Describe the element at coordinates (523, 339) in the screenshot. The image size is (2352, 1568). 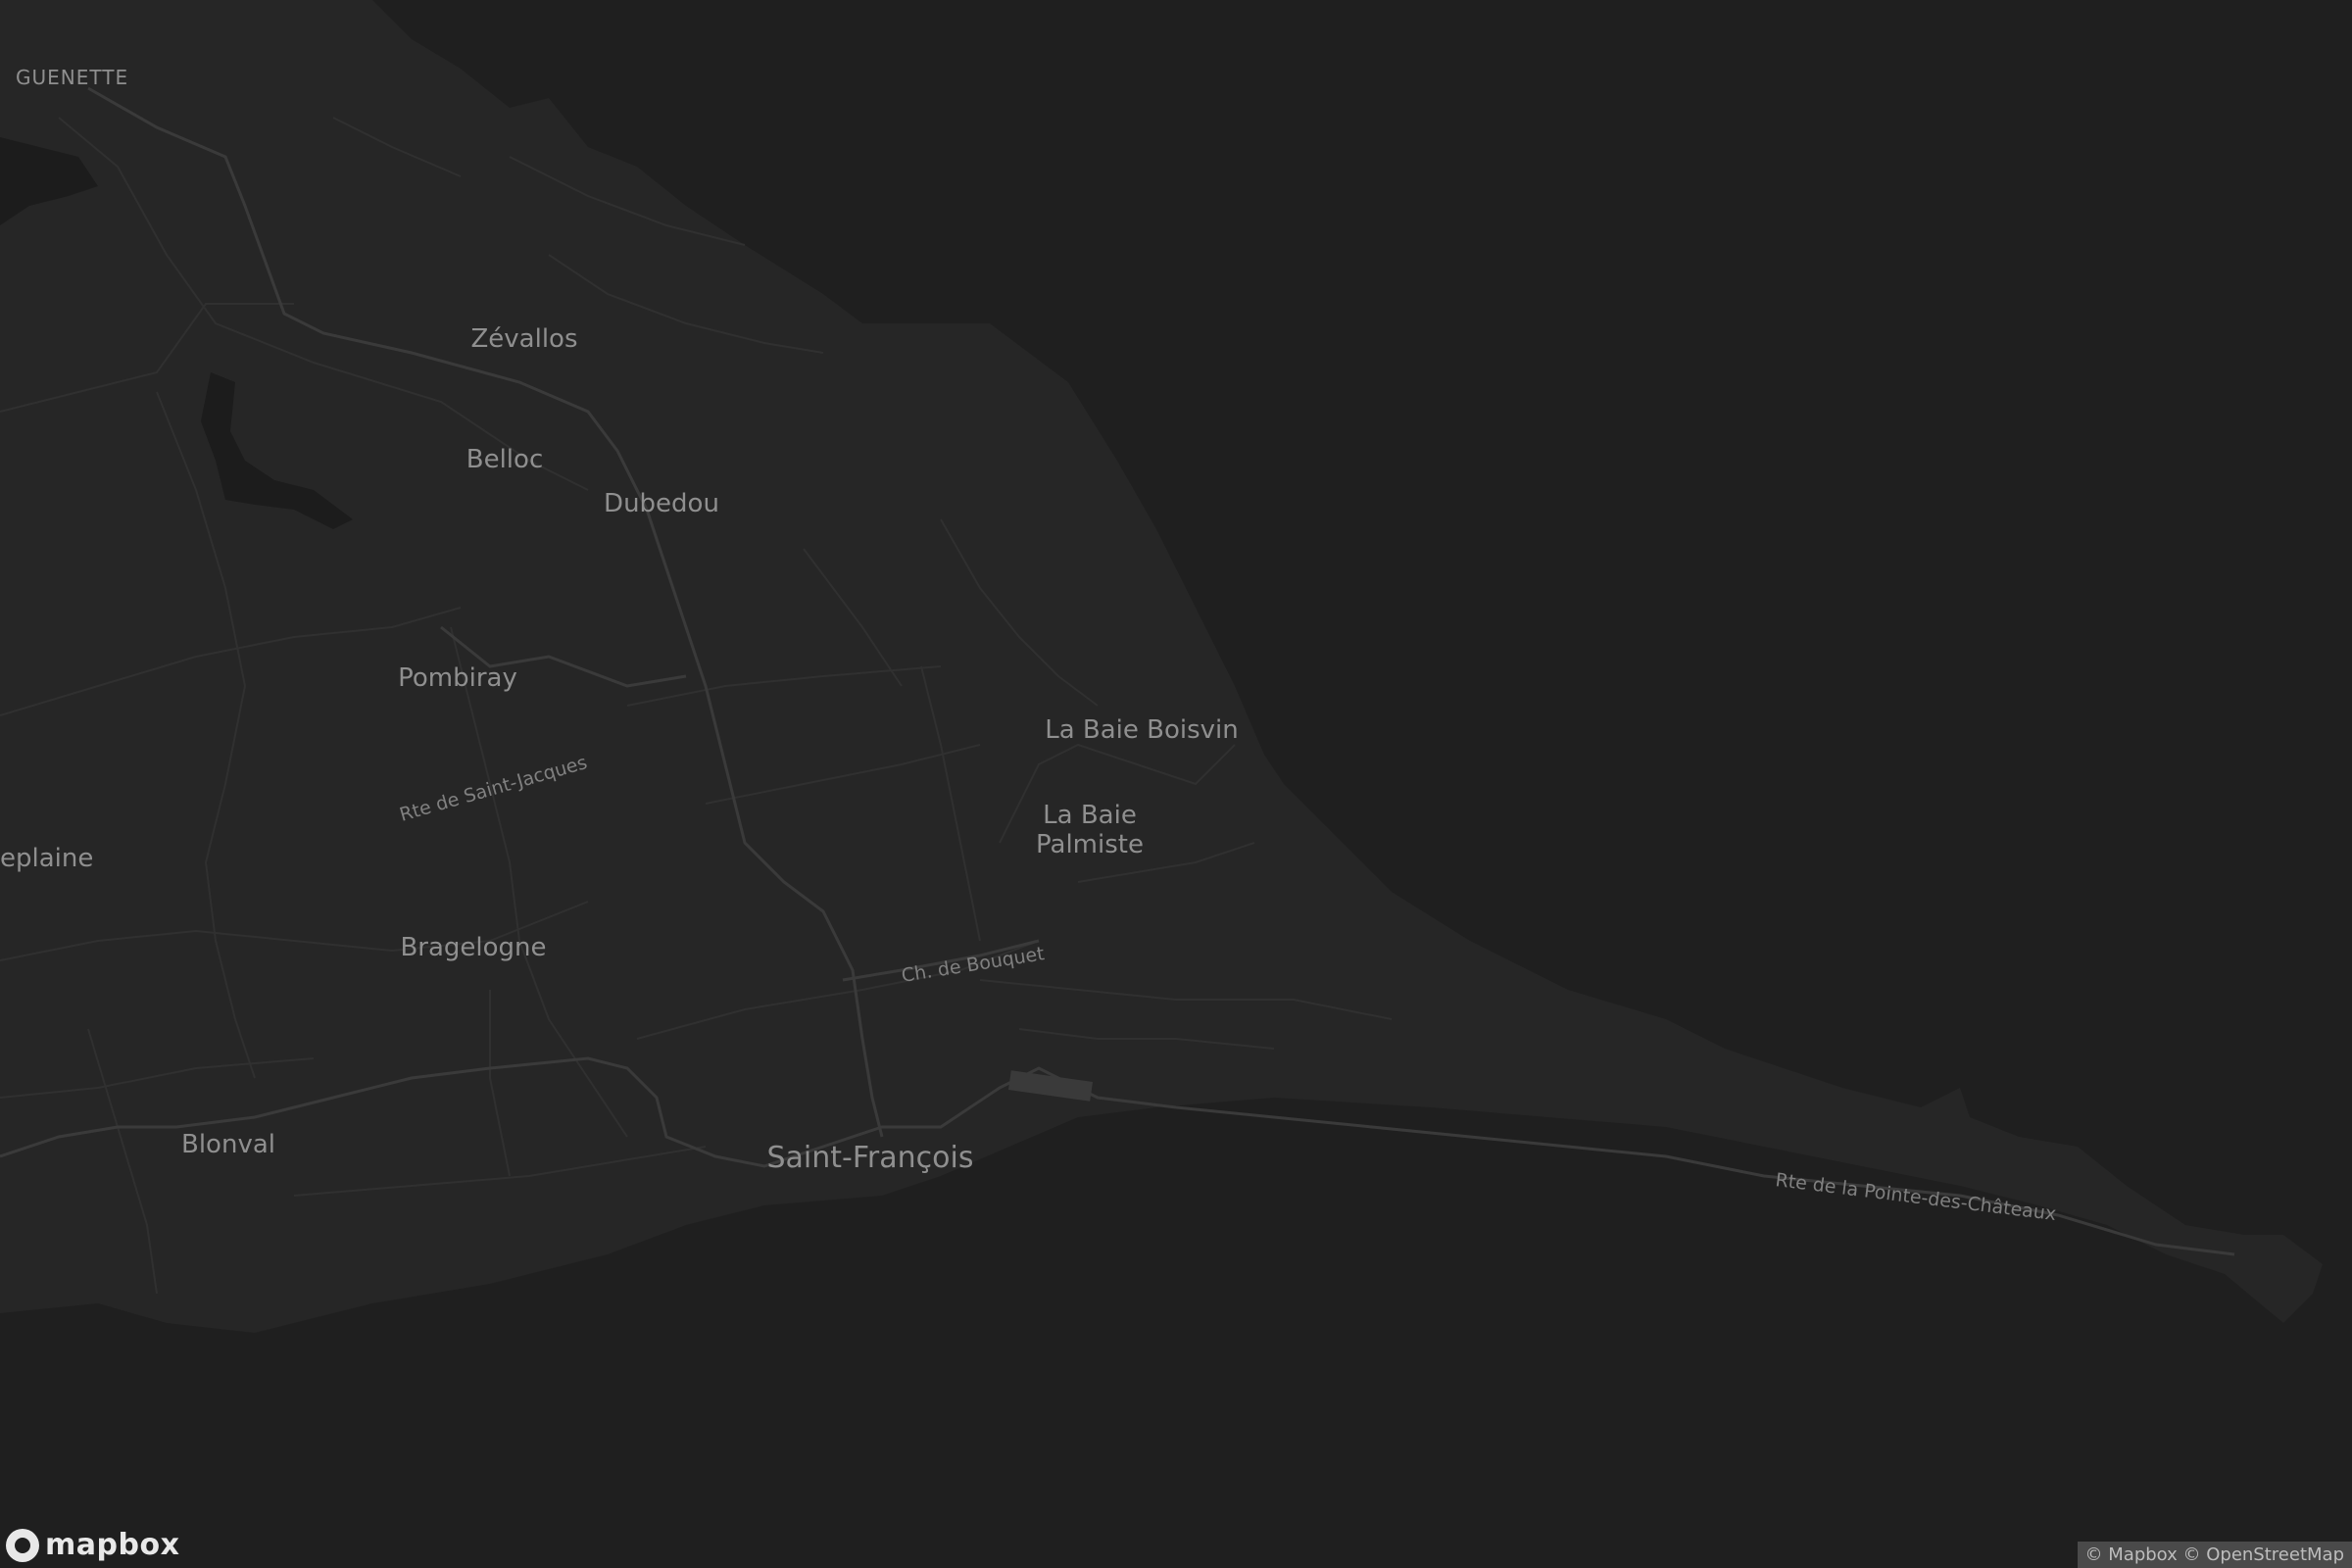
I see `place-label-zevallos: Zévallos` at that location.